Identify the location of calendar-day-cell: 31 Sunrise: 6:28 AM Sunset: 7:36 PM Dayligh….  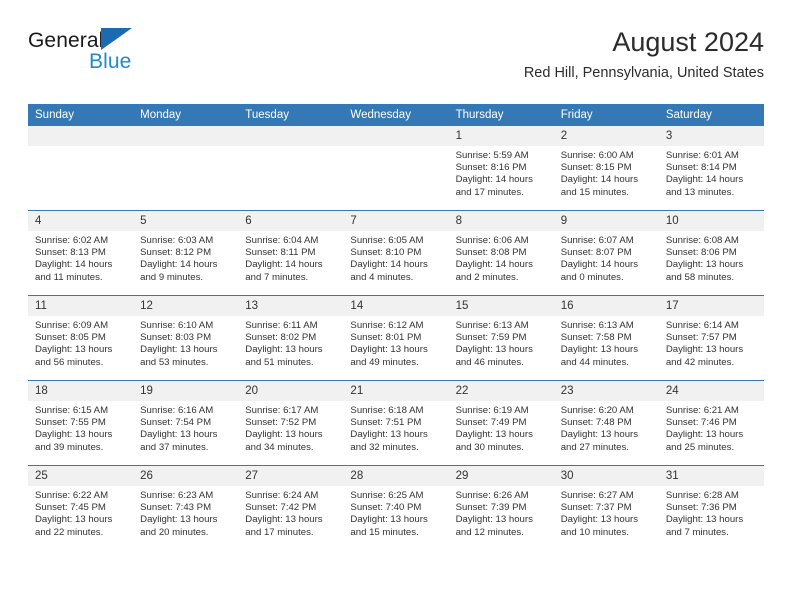
(711, 507).